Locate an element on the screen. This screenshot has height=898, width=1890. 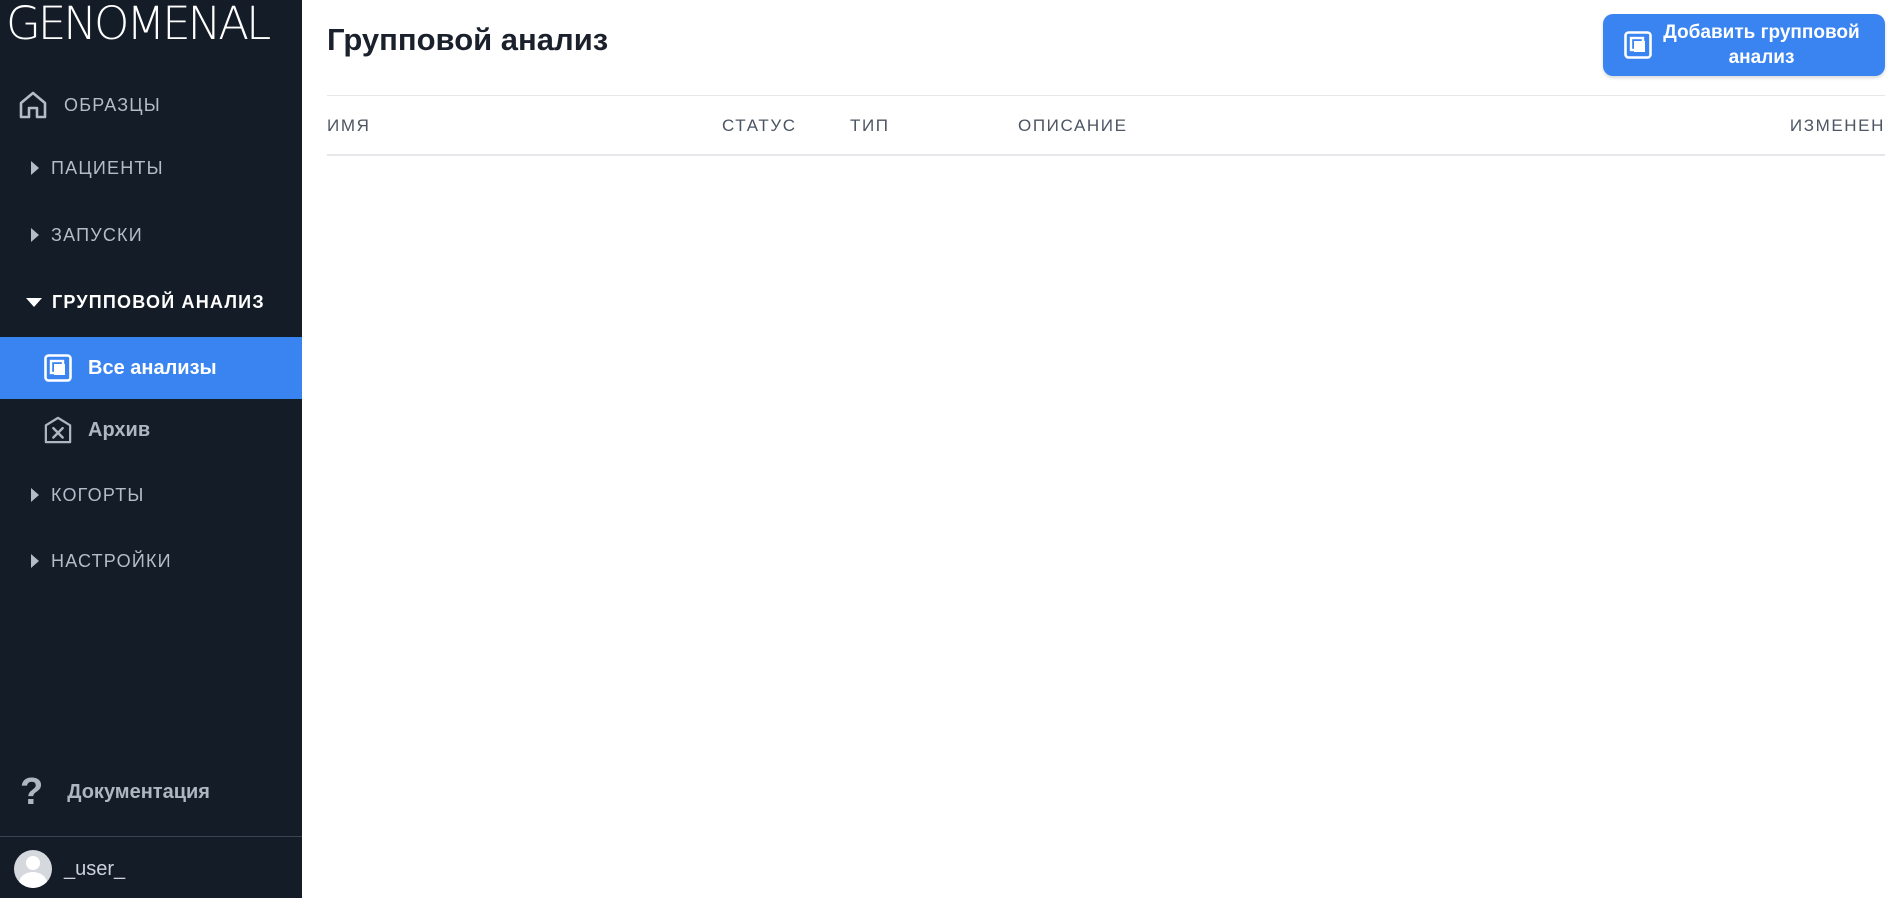
nav-section-runs: ЗАПУСКИ is located at coordinates (151, 235).